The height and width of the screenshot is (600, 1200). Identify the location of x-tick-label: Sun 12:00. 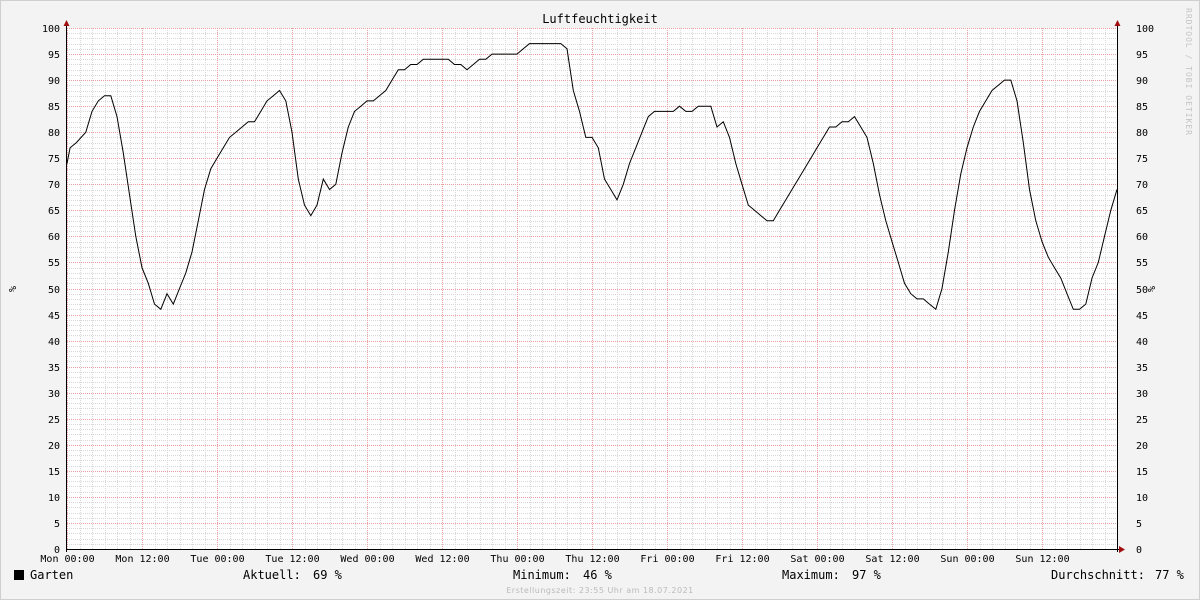
(1042, 559).